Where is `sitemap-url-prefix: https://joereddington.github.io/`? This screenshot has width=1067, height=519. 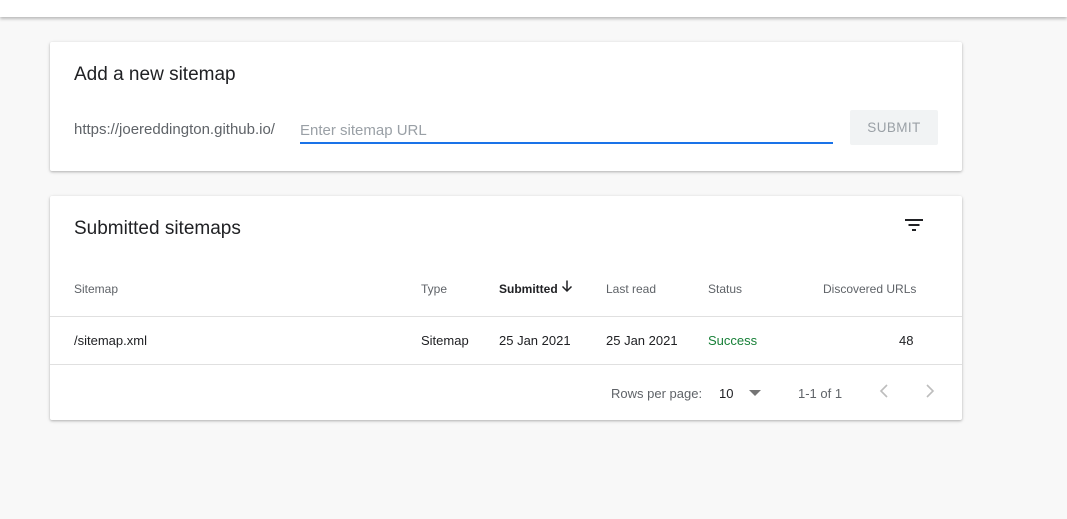 sitemap-url-prefix: https://joereddington.github.io/ is located at coordinates (174, 129).